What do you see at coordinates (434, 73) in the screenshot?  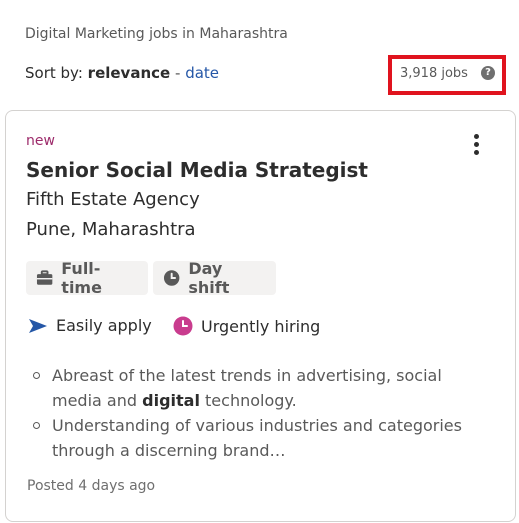 I see `job-count: 3,918 jobs` at bounding box center [434, 73].